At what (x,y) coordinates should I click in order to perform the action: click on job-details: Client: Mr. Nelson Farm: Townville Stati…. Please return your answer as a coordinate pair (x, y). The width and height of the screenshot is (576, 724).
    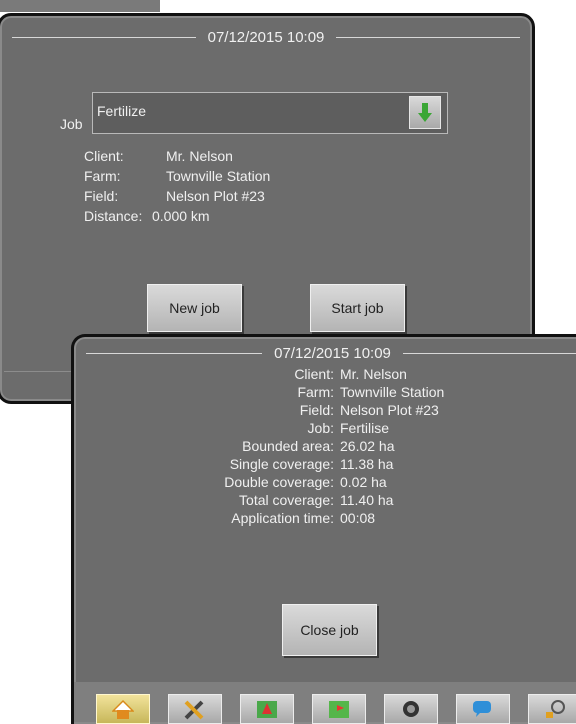
    Looking at the image, I should click on (177, 186).